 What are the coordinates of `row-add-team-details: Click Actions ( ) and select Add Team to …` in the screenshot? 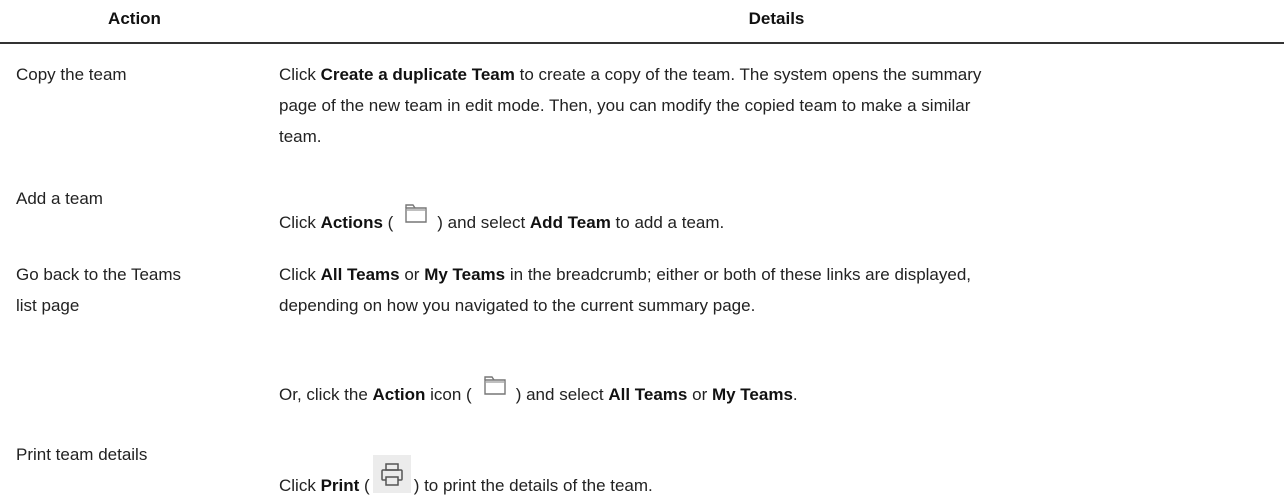 It's located at (779, 215).